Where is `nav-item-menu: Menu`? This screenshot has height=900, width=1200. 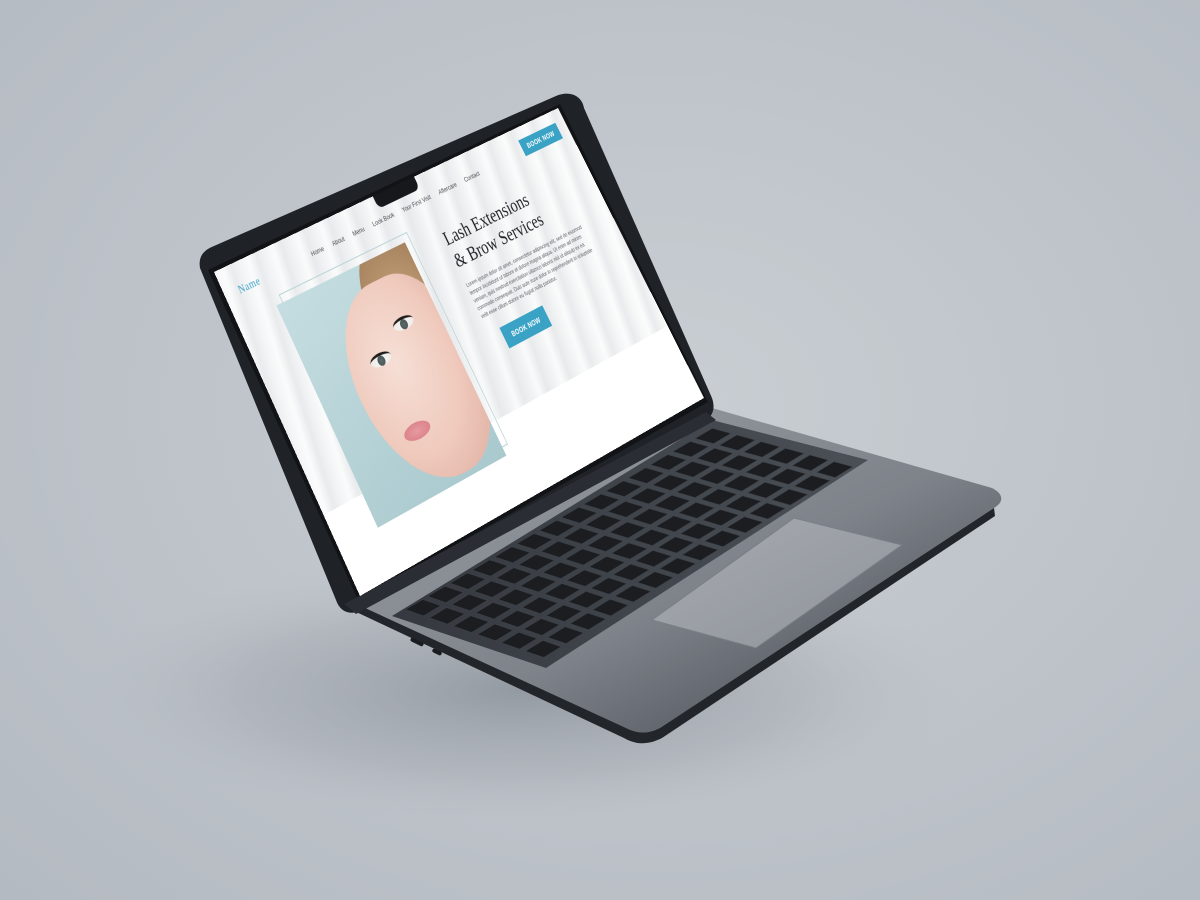 nav-item-menu: Menu is located at coordinates (358, 231).